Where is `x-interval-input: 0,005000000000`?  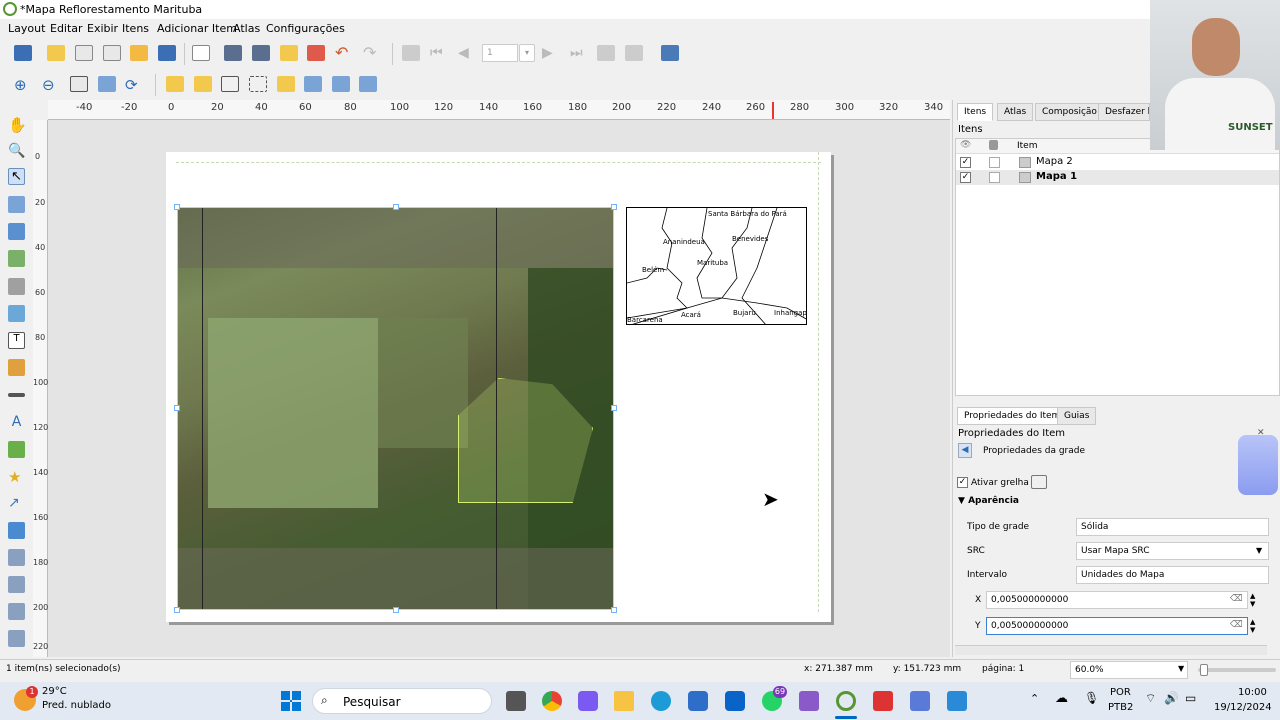
x-interval-input: 0,005000000000 is located at coordinates (1117, 600).